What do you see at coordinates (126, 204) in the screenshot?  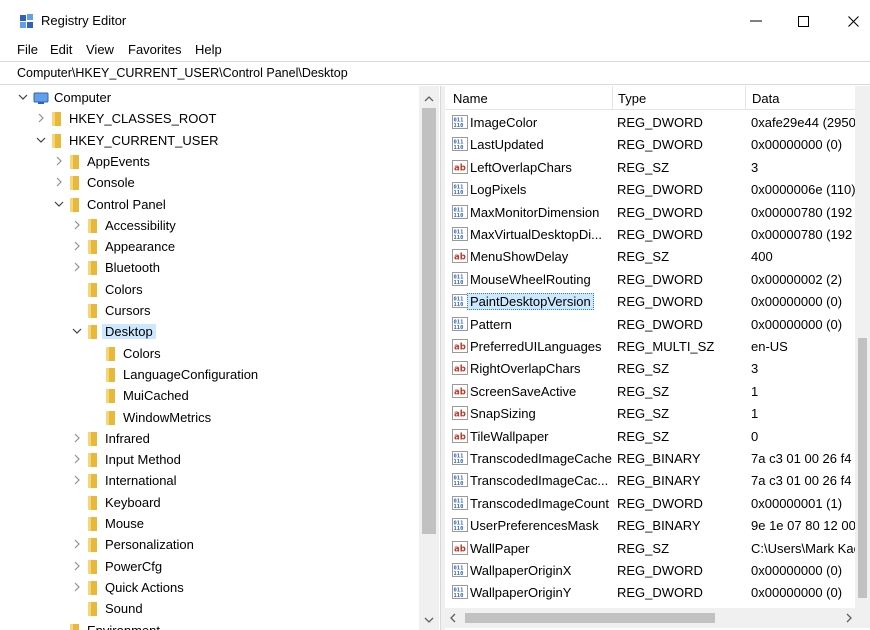 I see `tree-node-label: Control Panel` at bounding box center [126, 204].